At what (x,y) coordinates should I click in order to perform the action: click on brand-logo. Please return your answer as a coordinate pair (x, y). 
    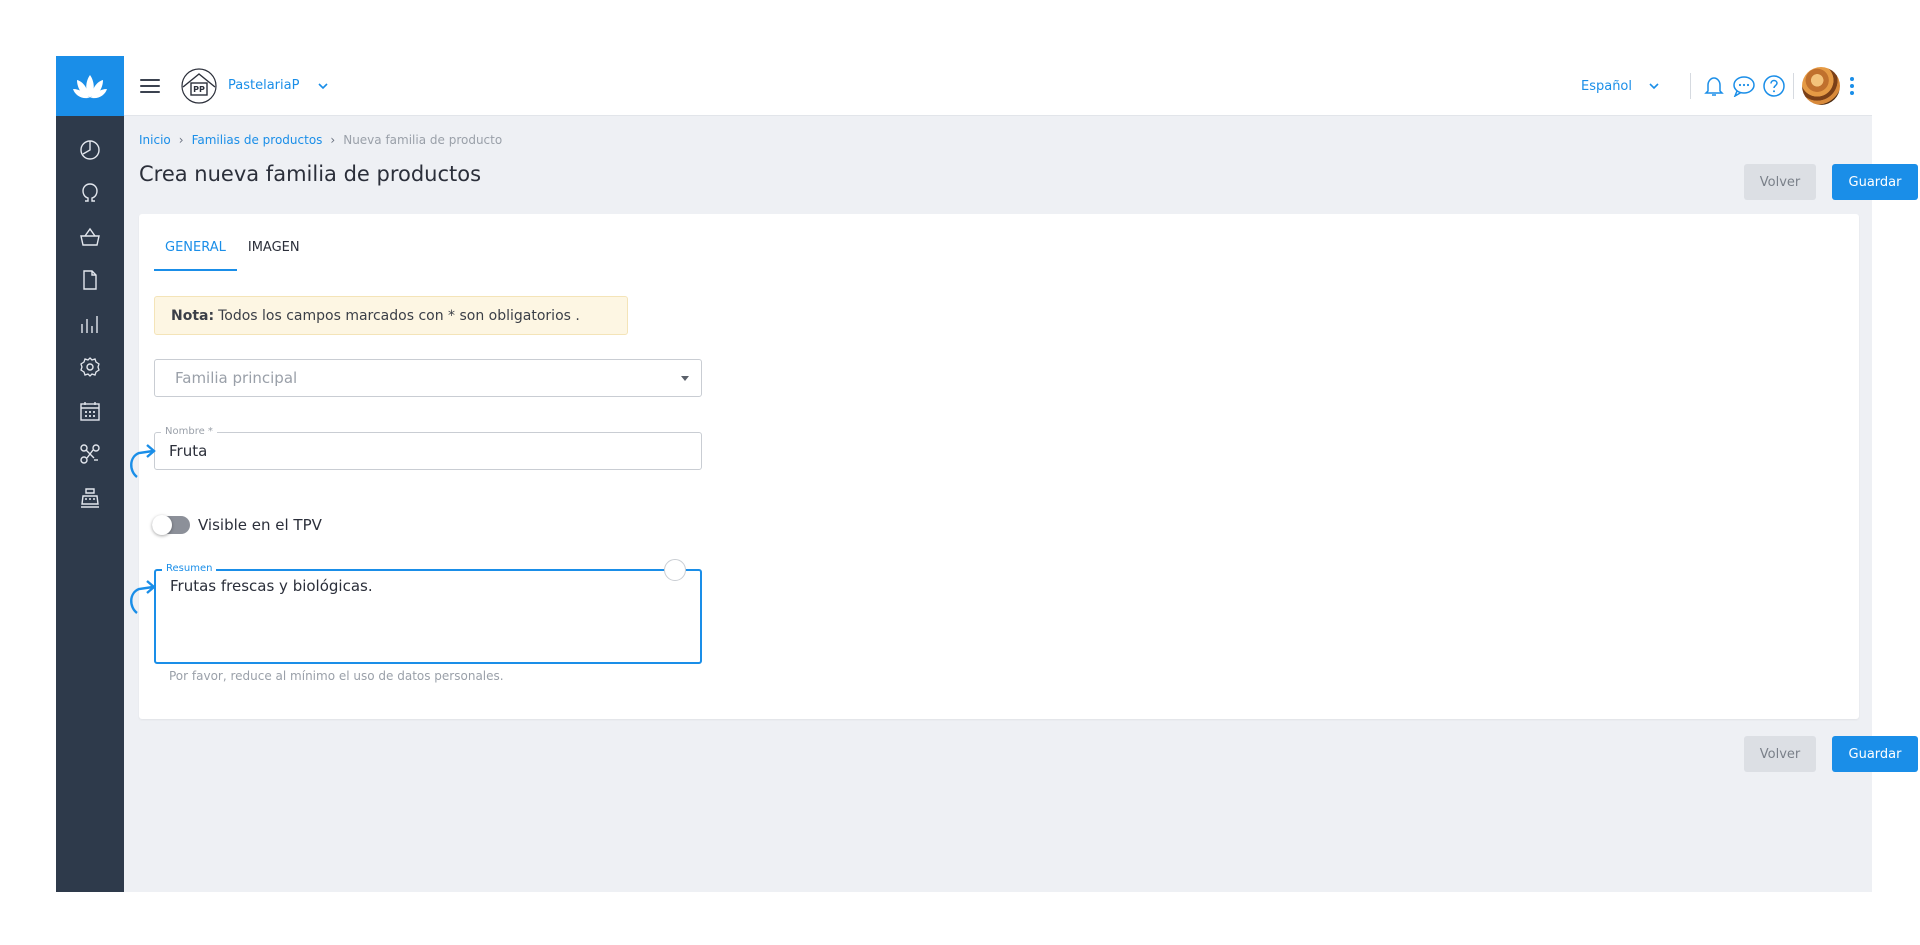
    Looking at the image, I should click on (90, 86).